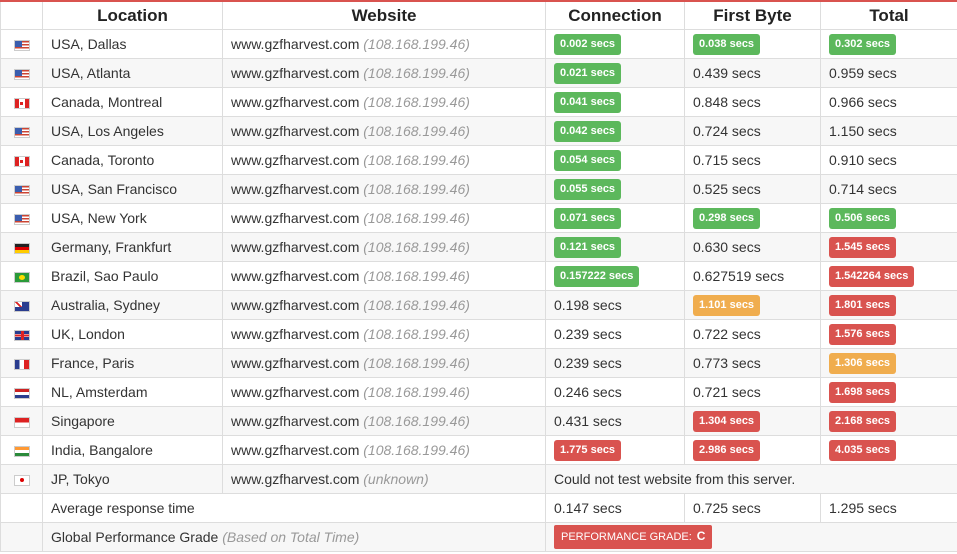 The width and height of the screenshot is (957, 554). I want to click on timing-value: 0.239 secs, so click(588, 363).